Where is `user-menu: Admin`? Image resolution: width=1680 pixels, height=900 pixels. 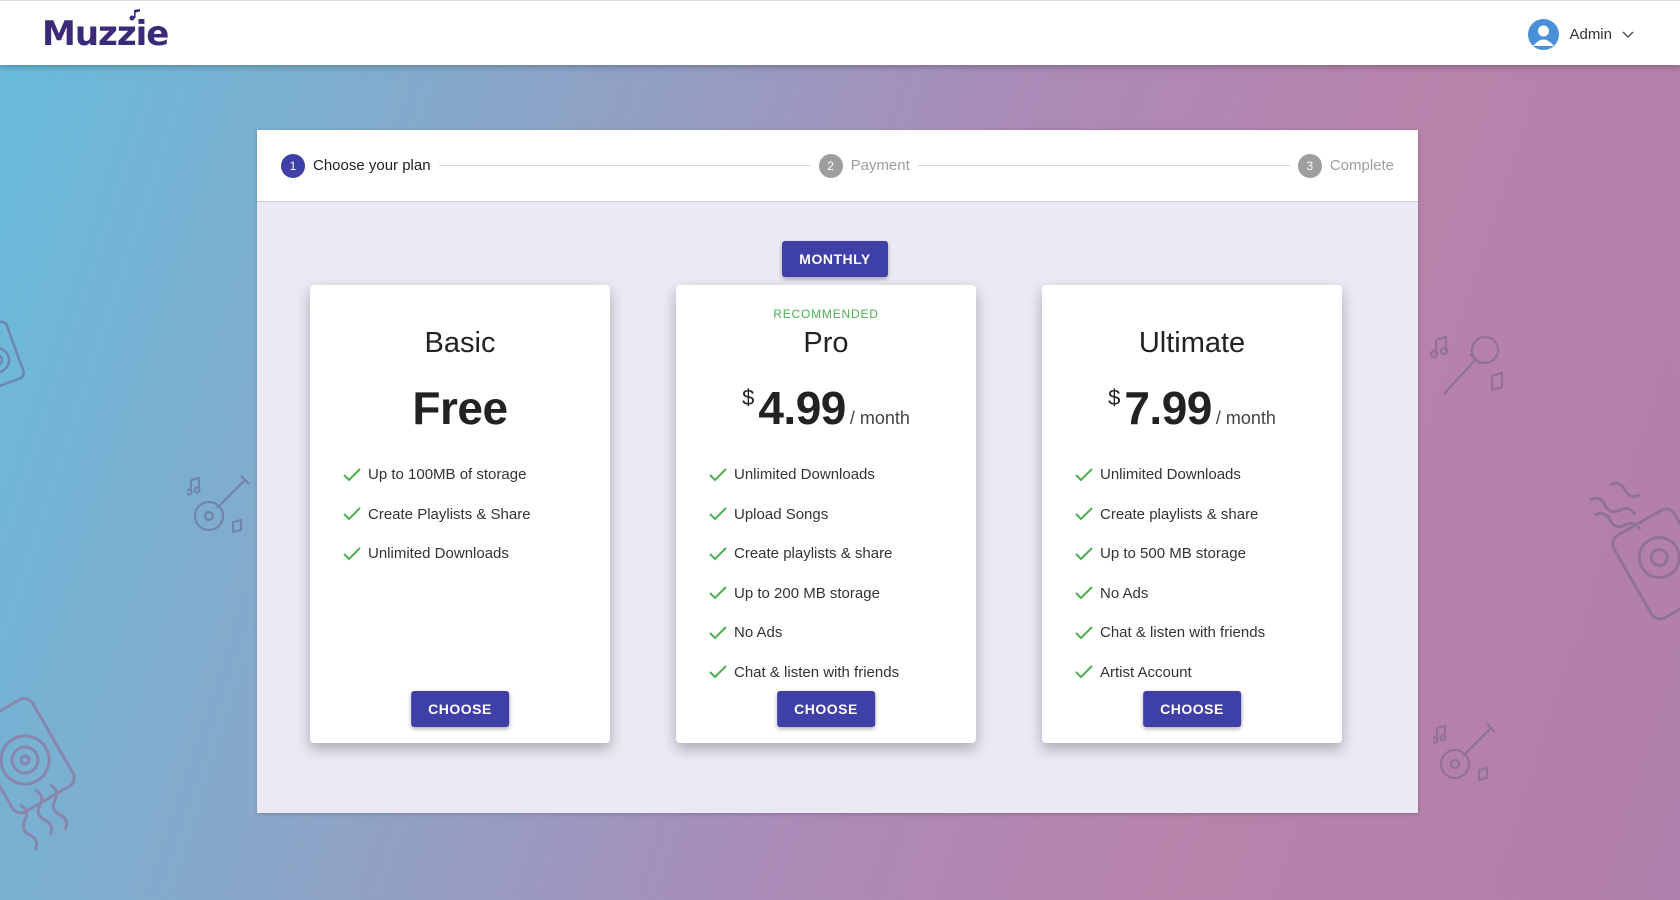
user-menu: Admin is located at coordinates (1581, 34).